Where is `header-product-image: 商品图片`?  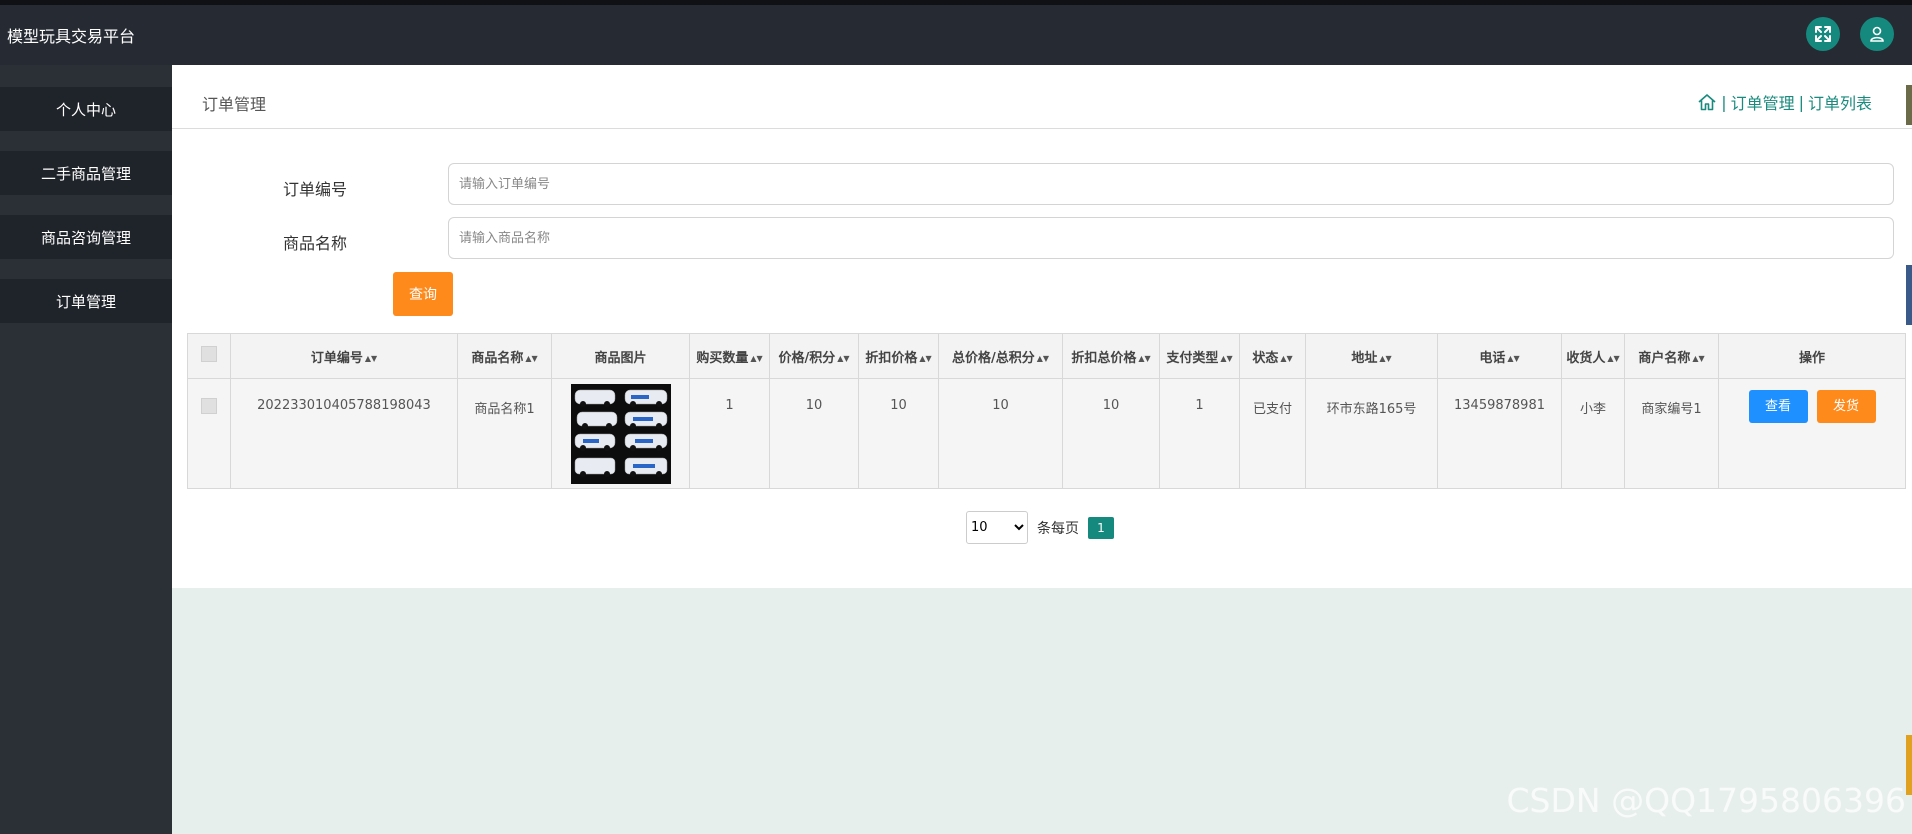 header-product-image: 商品图片 is located at coordinates (620, 356).